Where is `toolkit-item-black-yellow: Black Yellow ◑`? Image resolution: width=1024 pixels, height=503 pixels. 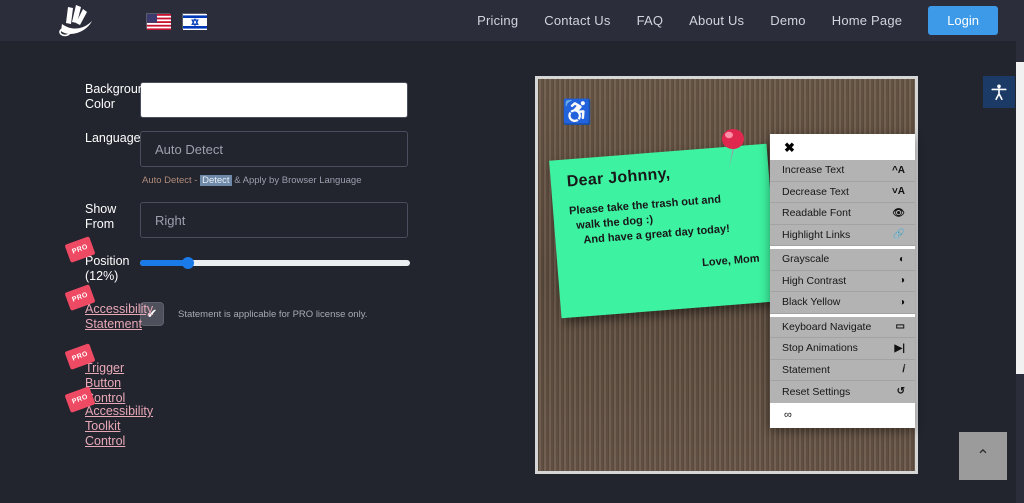
toolkit-item-black-yellow: Black Yellow ◑ is located at coordinates (842, 303).